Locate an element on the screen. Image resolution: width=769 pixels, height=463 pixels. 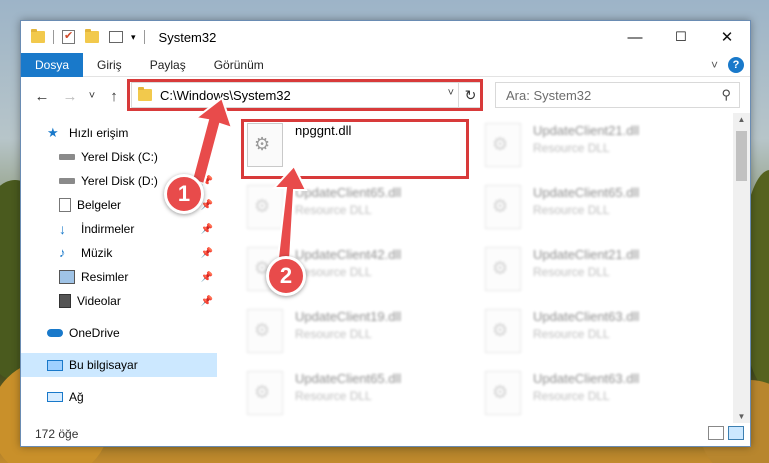
chevron-down-icon: ˅ is located at coordinates (714, 65).